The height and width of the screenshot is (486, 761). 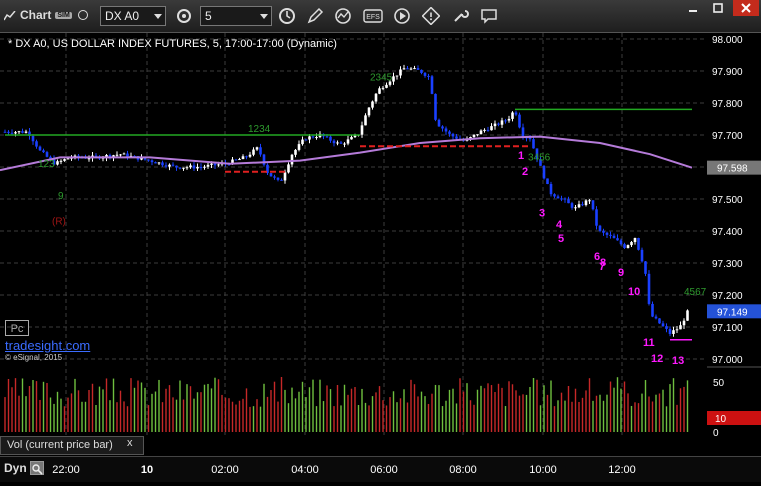 I want to click on time-tick-label: 04:00, so click(x=305, y=470).